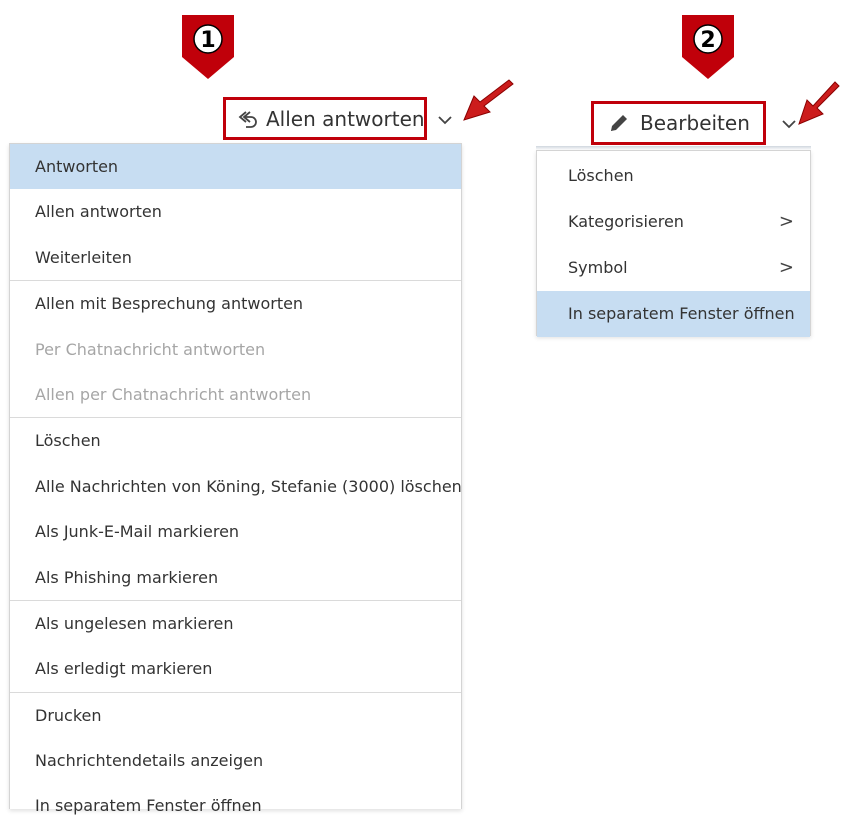  What do you see at coordinates (681, 313) in the screenshot?
I see `menu-item-label: In separatem Fenster öffnen` at bounding box center [681, 313].